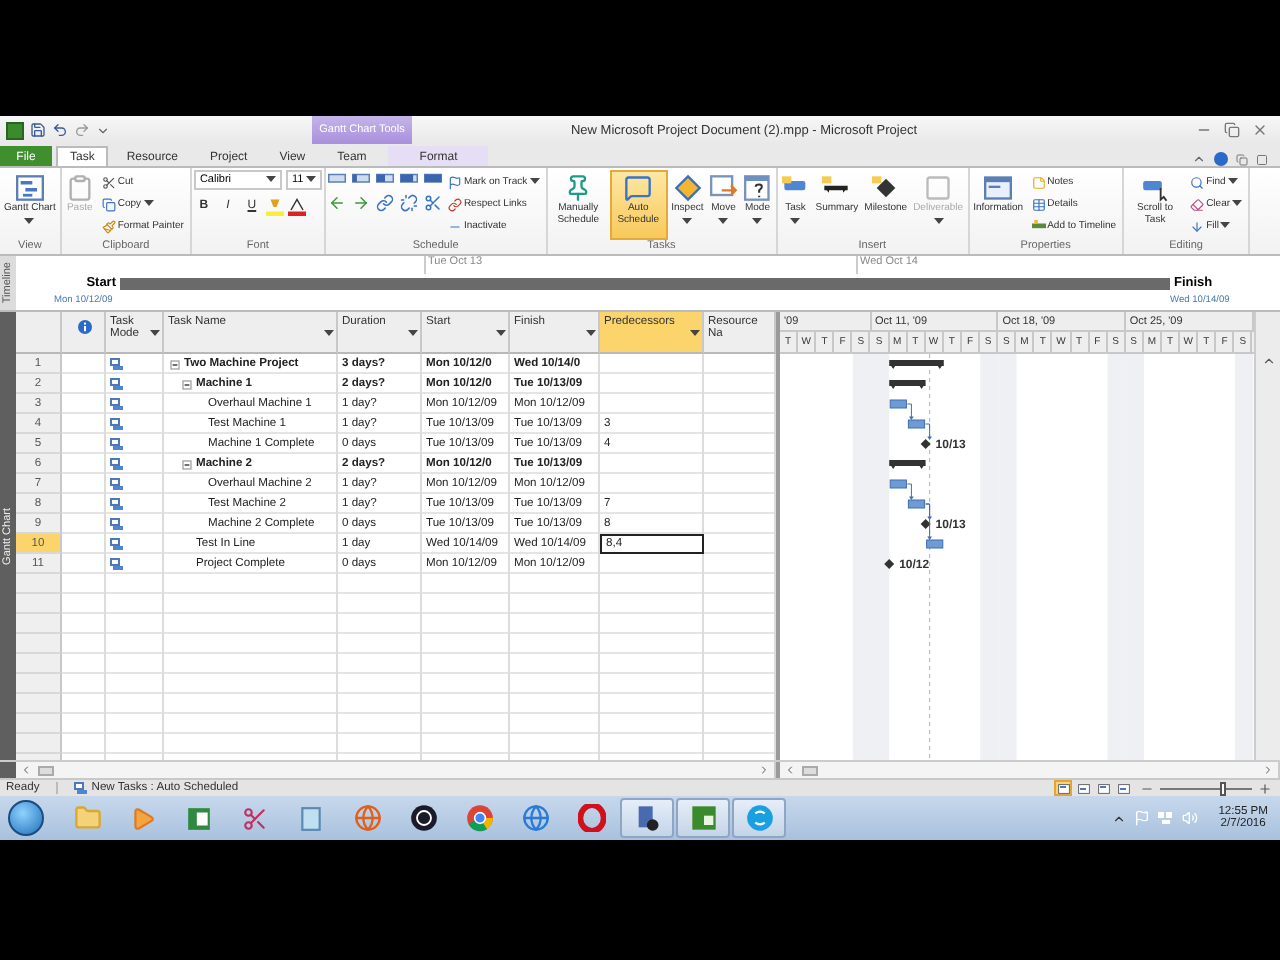 Image resolution: width=1280 pixels, height=960 pixels. I want to click on square-icon, so click(1262, 159).